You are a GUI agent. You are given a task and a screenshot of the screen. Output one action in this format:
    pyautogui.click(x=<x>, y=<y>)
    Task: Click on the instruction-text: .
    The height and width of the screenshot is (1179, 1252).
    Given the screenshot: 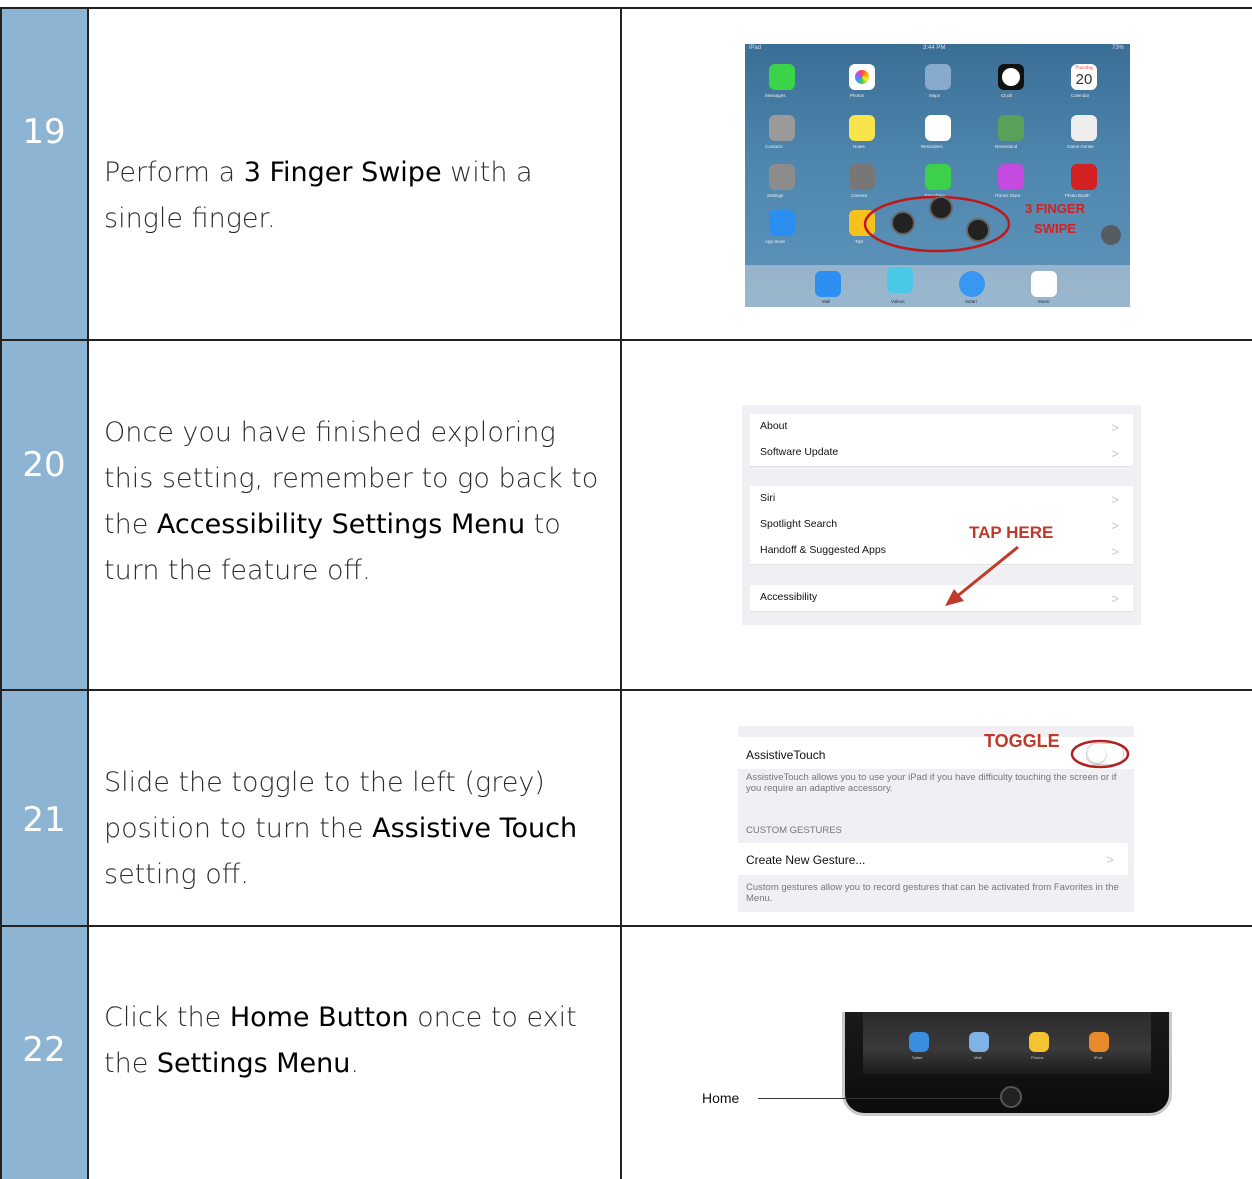 What is the action you would take?
    pyautogui.click(x=354, y=1063)
    